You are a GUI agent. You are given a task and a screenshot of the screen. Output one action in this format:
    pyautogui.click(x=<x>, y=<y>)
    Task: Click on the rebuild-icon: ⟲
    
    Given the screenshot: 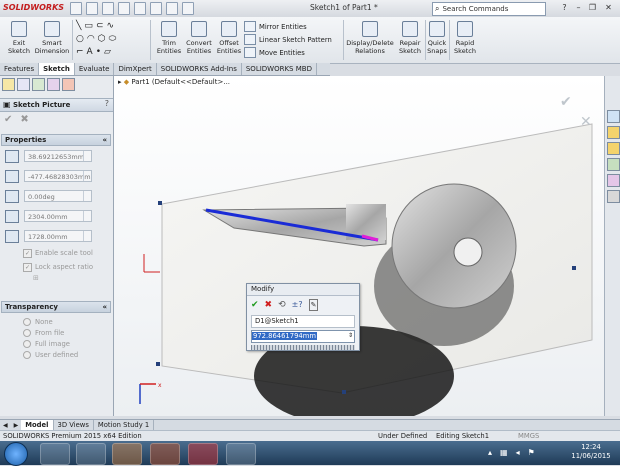 What is the action you would take?
    pyautogui.click(x=282, y=305)
    